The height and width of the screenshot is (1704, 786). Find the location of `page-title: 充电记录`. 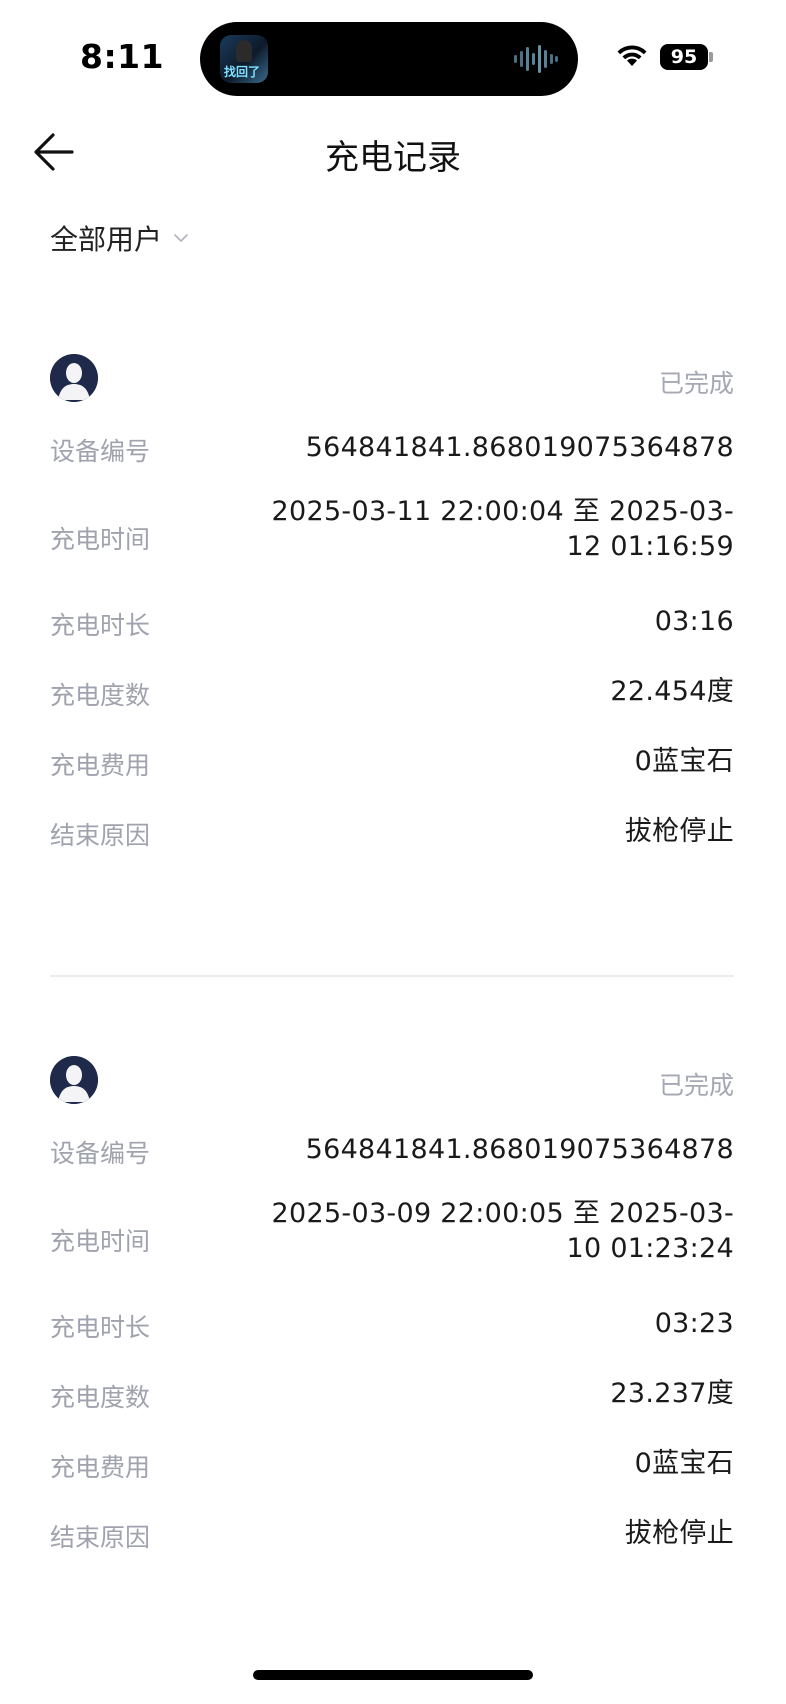

page-title: 充电记录 is located at coordinates (393, 158).